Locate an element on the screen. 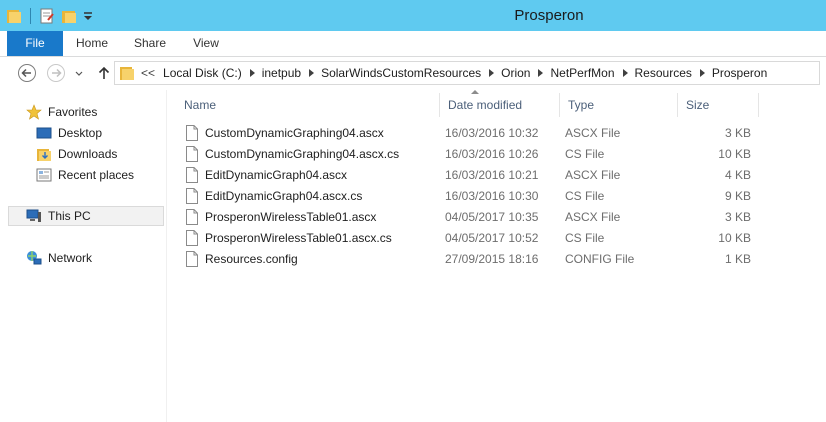 The width and height of the screenshot is (826, 422). file-name: Resources.config is located at coordinates (251, 259).